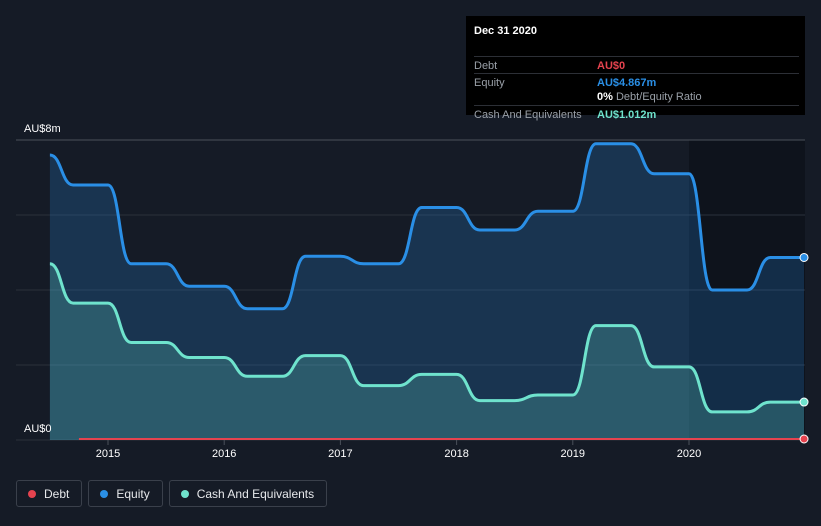 This screenshot has height=526, width=821. I want to click on debt-dot-icon, so click(32, 493).